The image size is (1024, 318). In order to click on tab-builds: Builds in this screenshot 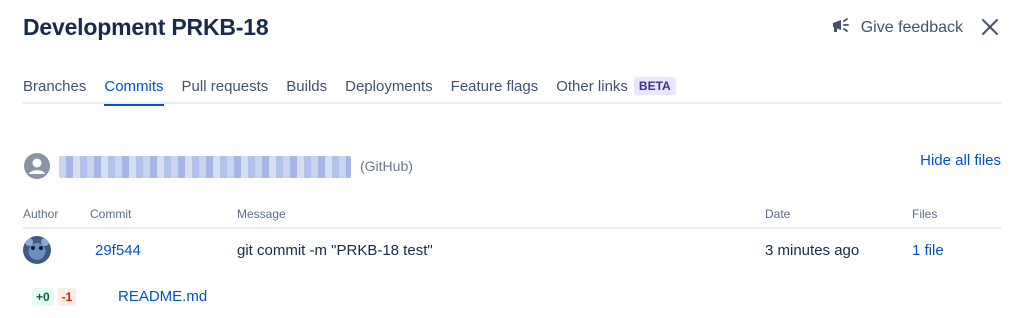, I will do `click(306, 90)`.